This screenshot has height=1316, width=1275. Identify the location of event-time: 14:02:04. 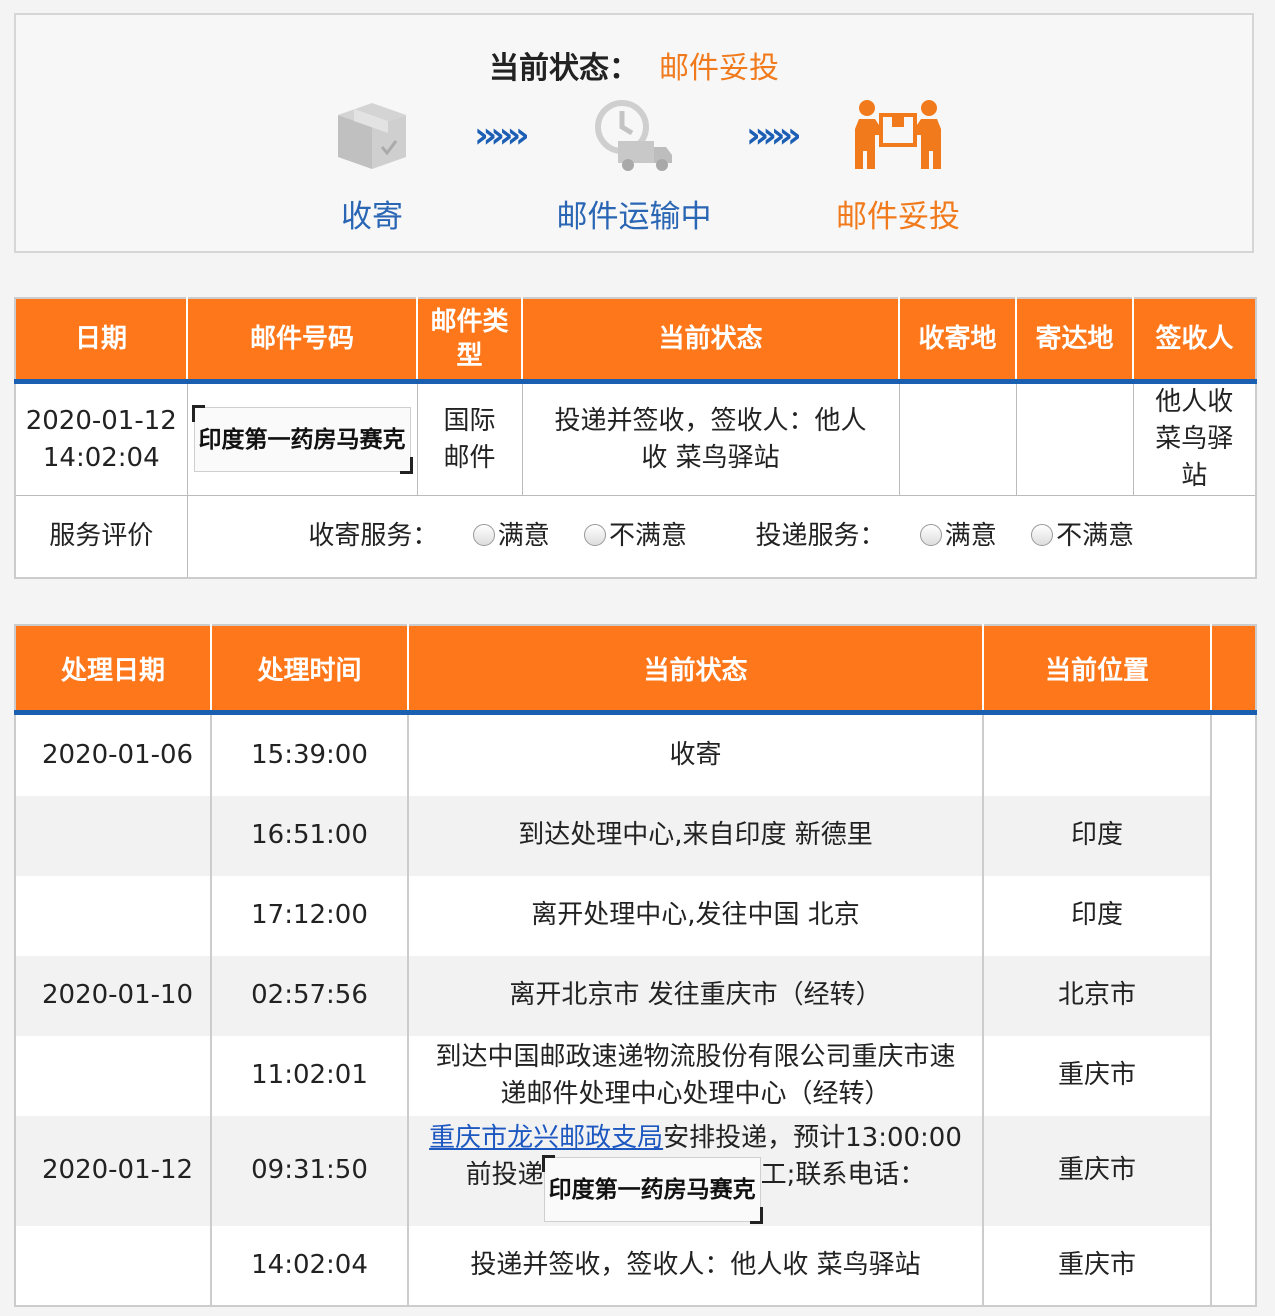
(310, 1265).